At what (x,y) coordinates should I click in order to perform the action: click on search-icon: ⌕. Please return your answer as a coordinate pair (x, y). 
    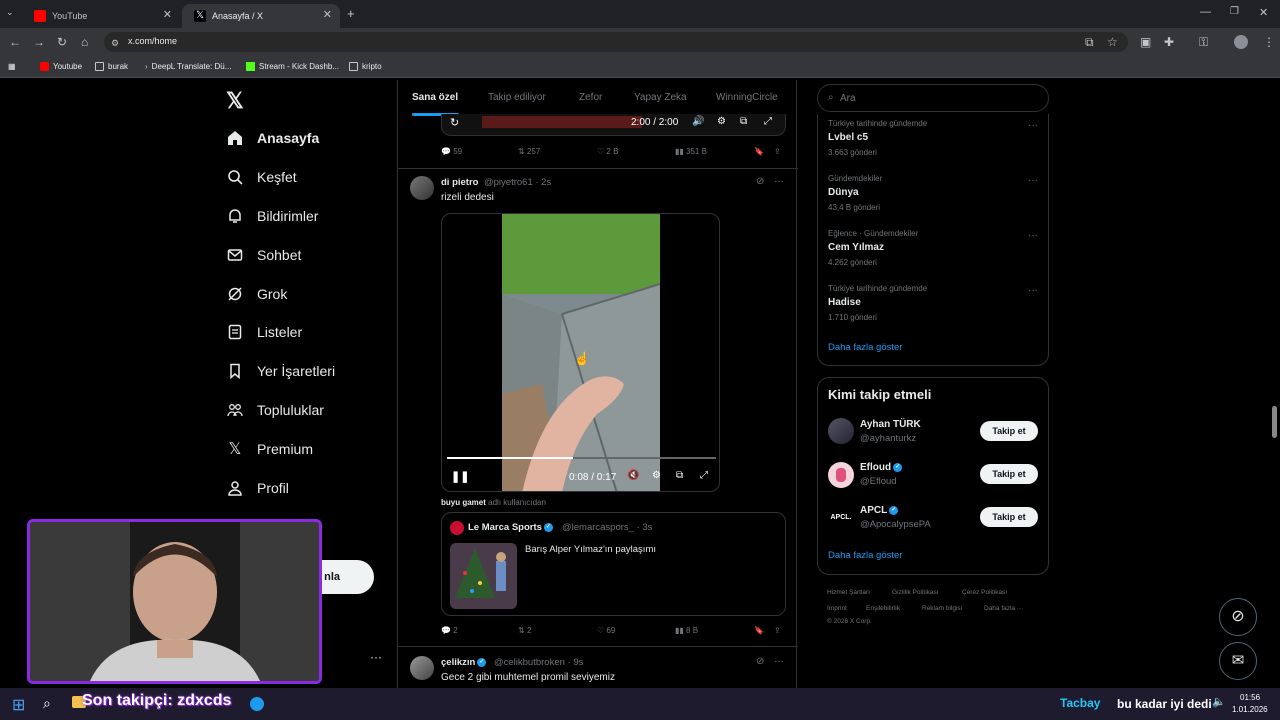
    Looking at the image, I should click on (47, 703).